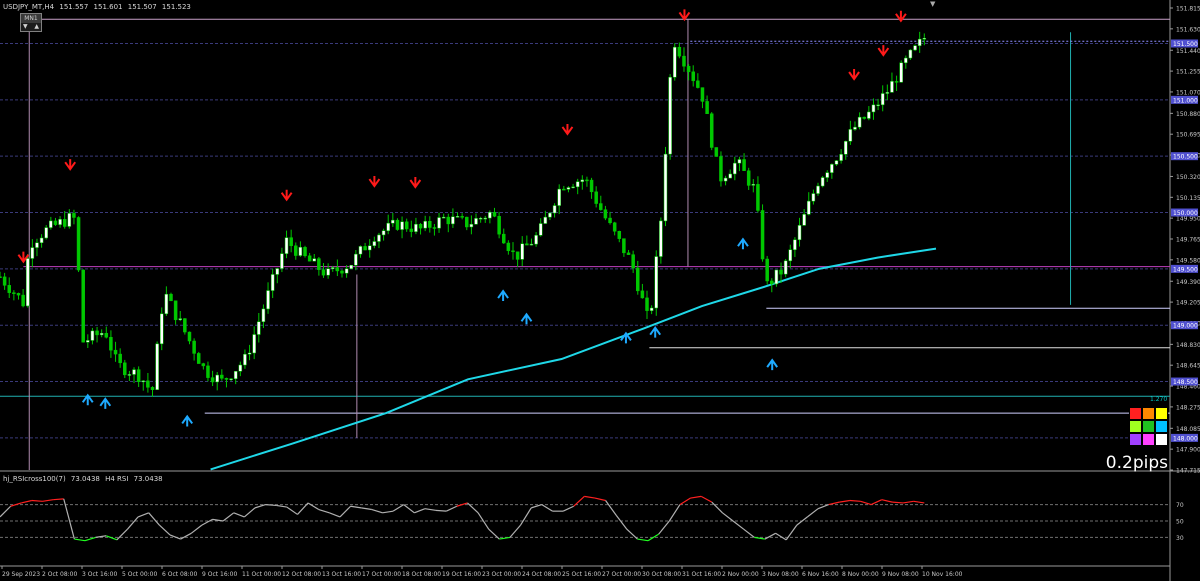 The height and width of the screenshot is (581, 1200). Describe the element at coordinates (36, 26) in the screenshot. I see `triangle-up-icon: ▲` at that location.